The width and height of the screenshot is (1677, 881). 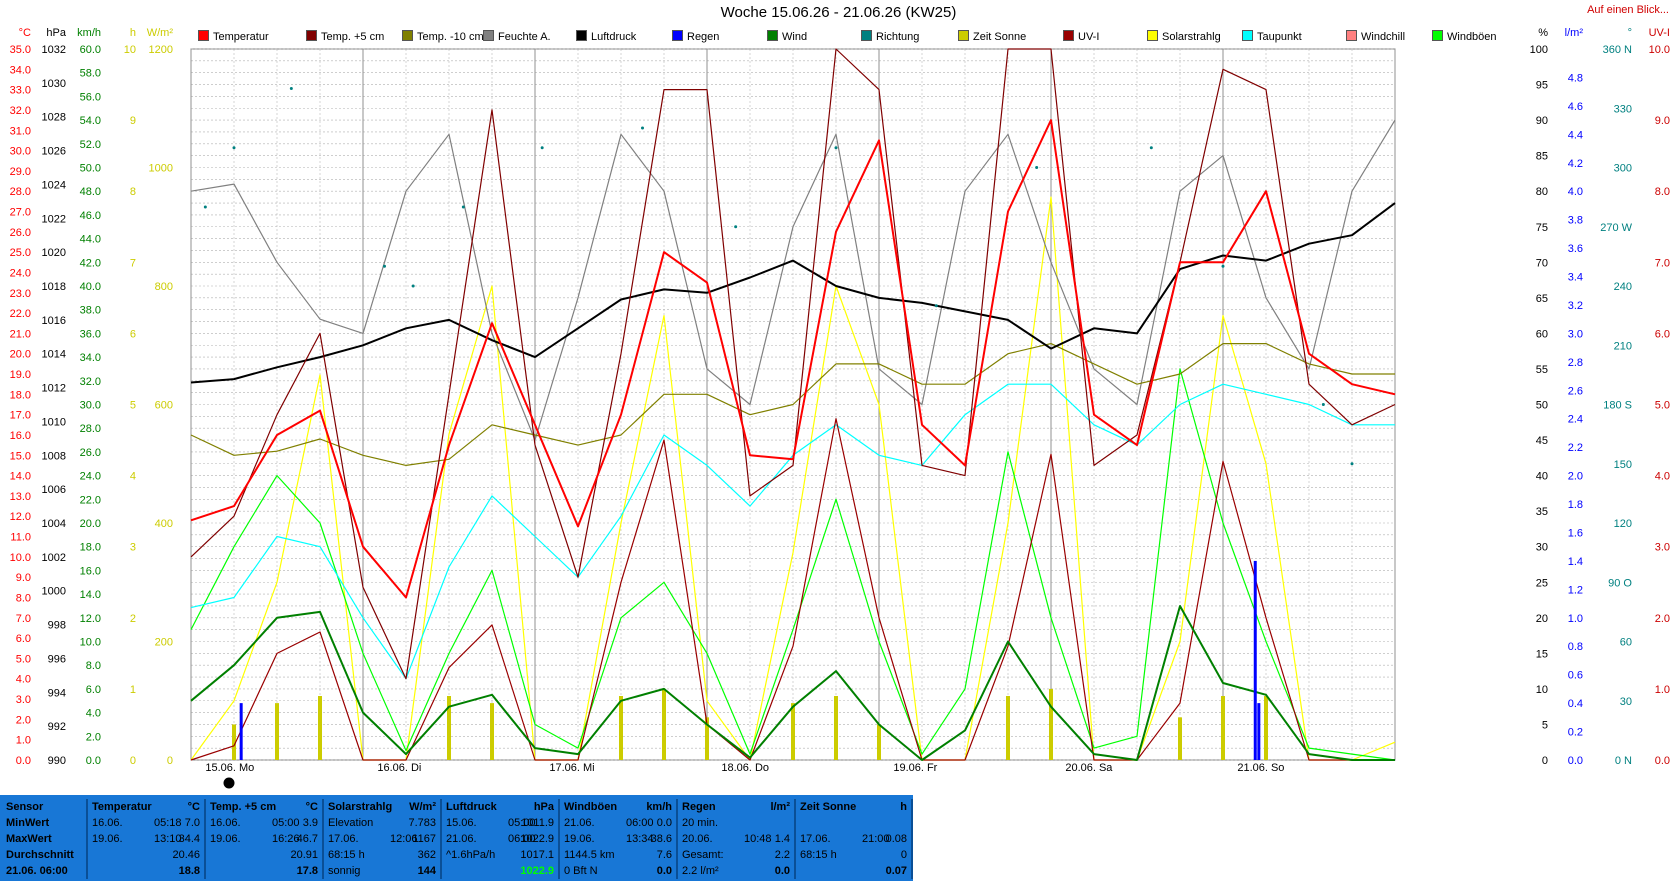 I want to click on panel-cell: 13:34, so click(x=640, y=839).